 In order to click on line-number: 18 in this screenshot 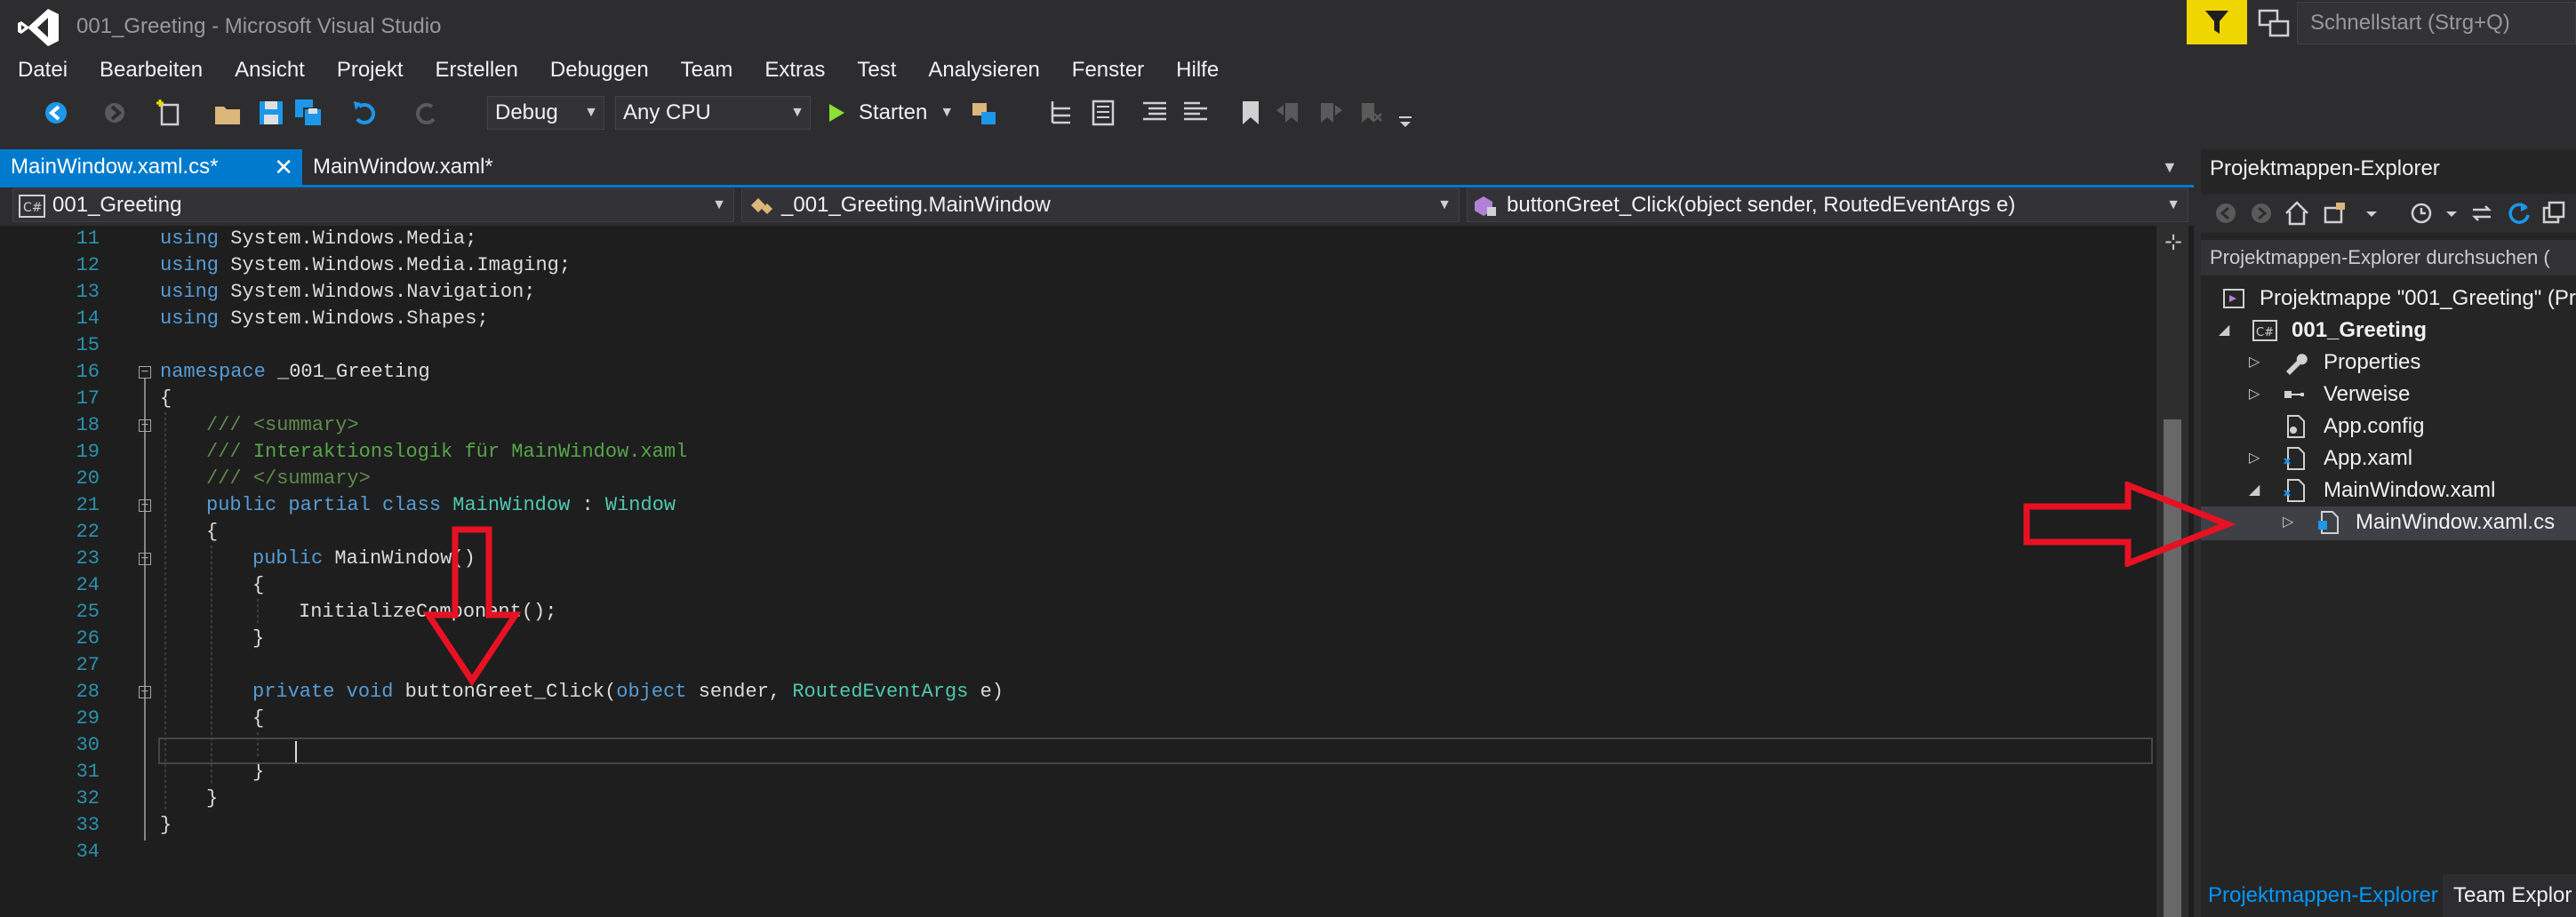, I will do `click(88, 425)`.